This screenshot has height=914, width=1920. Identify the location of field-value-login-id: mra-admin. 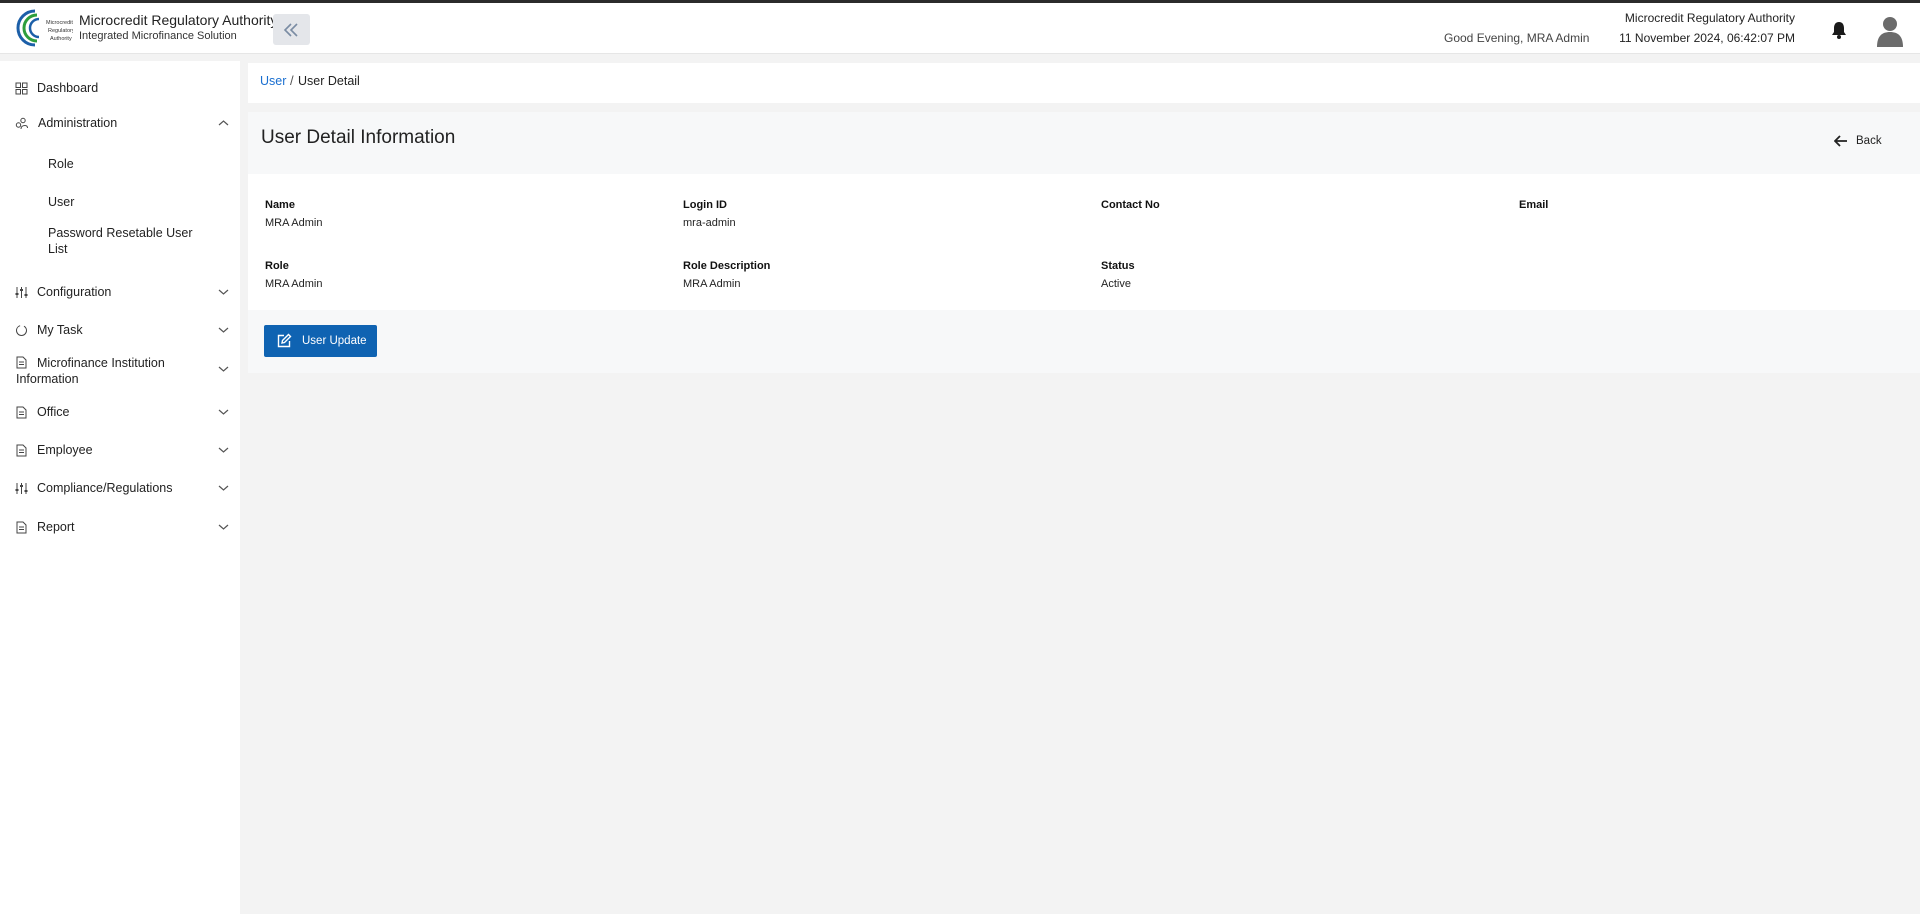
(709, 223).